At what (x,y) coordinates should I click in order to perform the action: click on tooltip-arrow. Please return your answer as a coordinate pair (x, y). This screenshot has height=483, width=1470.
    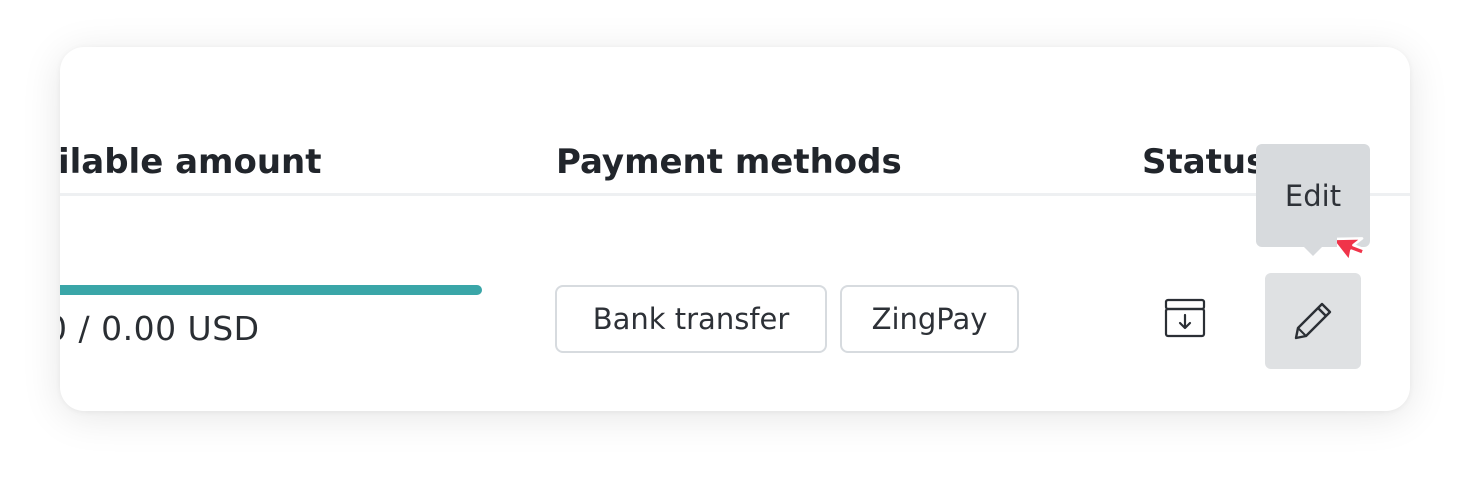
    Looking at the image, I should click on (1313, 251).